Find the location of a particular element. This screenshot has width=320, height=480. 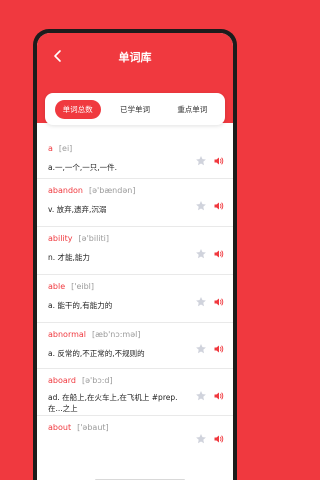

phonetic-text: [ə'bɔ:d] is located at coordinates (97, 380).